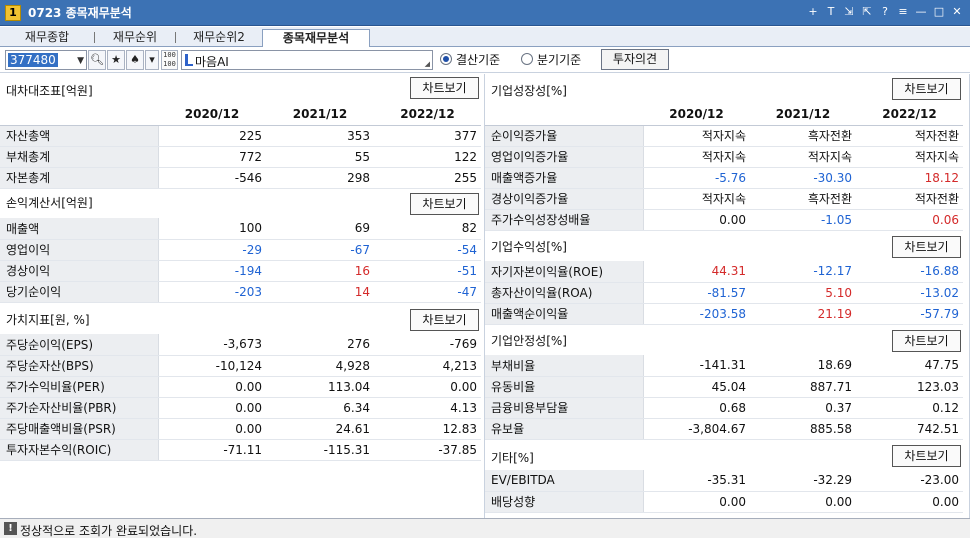 Image resolution: width=970 pixels, height=538 pixels. Describe the element at coordinates (909, 220) in the screenshot. I see `cell-value: 0.06` at that location.